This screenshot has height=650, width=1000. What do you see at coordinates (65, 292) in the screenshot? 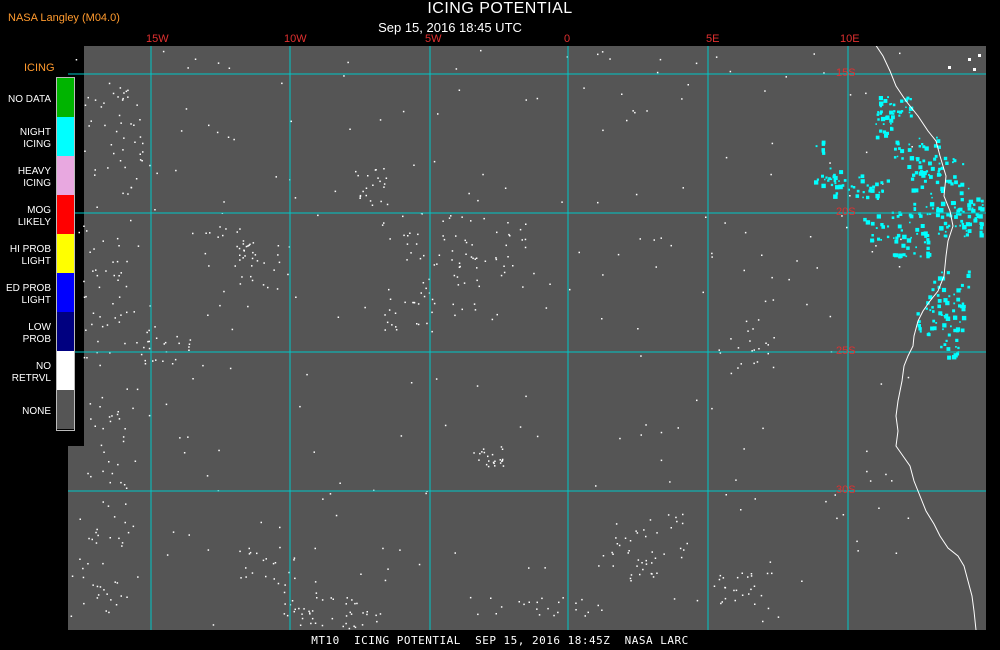
I see `legend-swatch` at bounding box center [65, 292].